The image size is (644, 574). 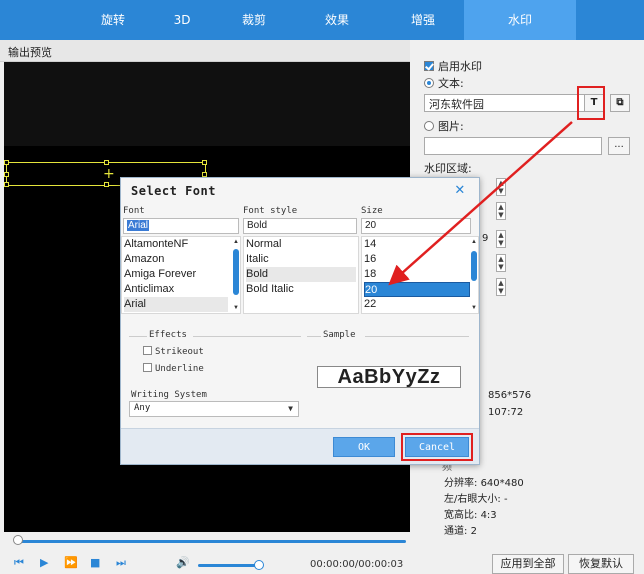 What do you see at coordinates (176, 244) in the screenshot?
I see `list-item: AltamonteNF` at bounding box center [176, 244].